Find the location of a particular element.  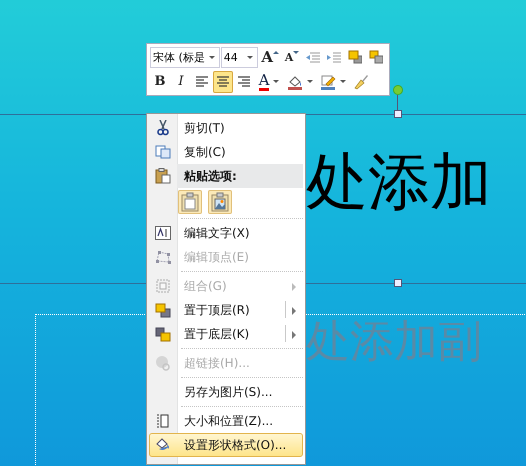

clipboard-picture-icon is located at coordinates (220, 202).